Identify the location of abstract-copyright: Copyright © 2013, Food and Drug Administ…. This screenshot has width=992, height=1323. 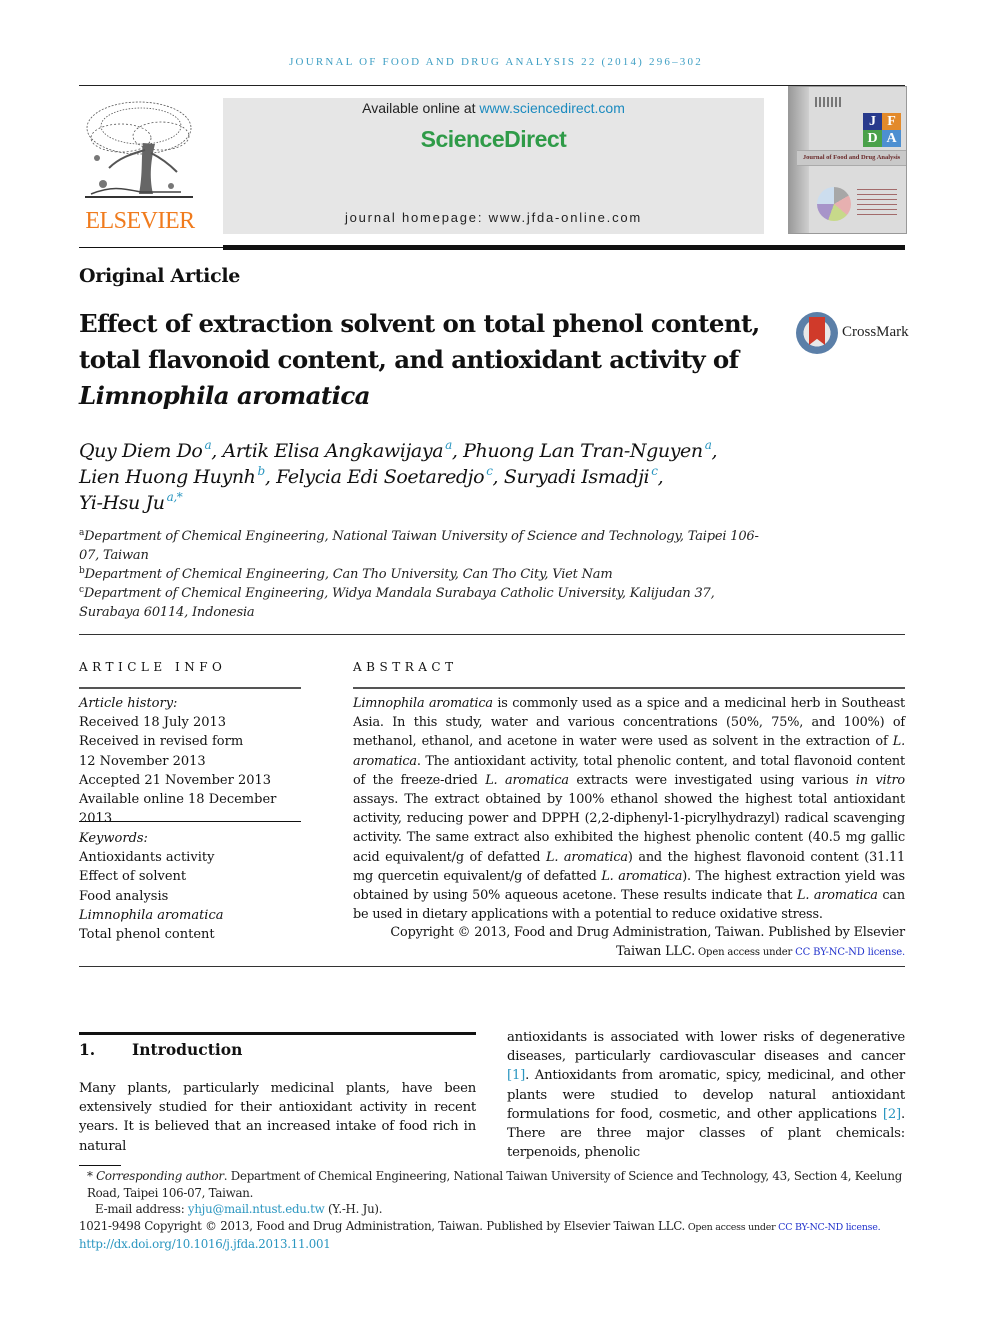
(629, 942).